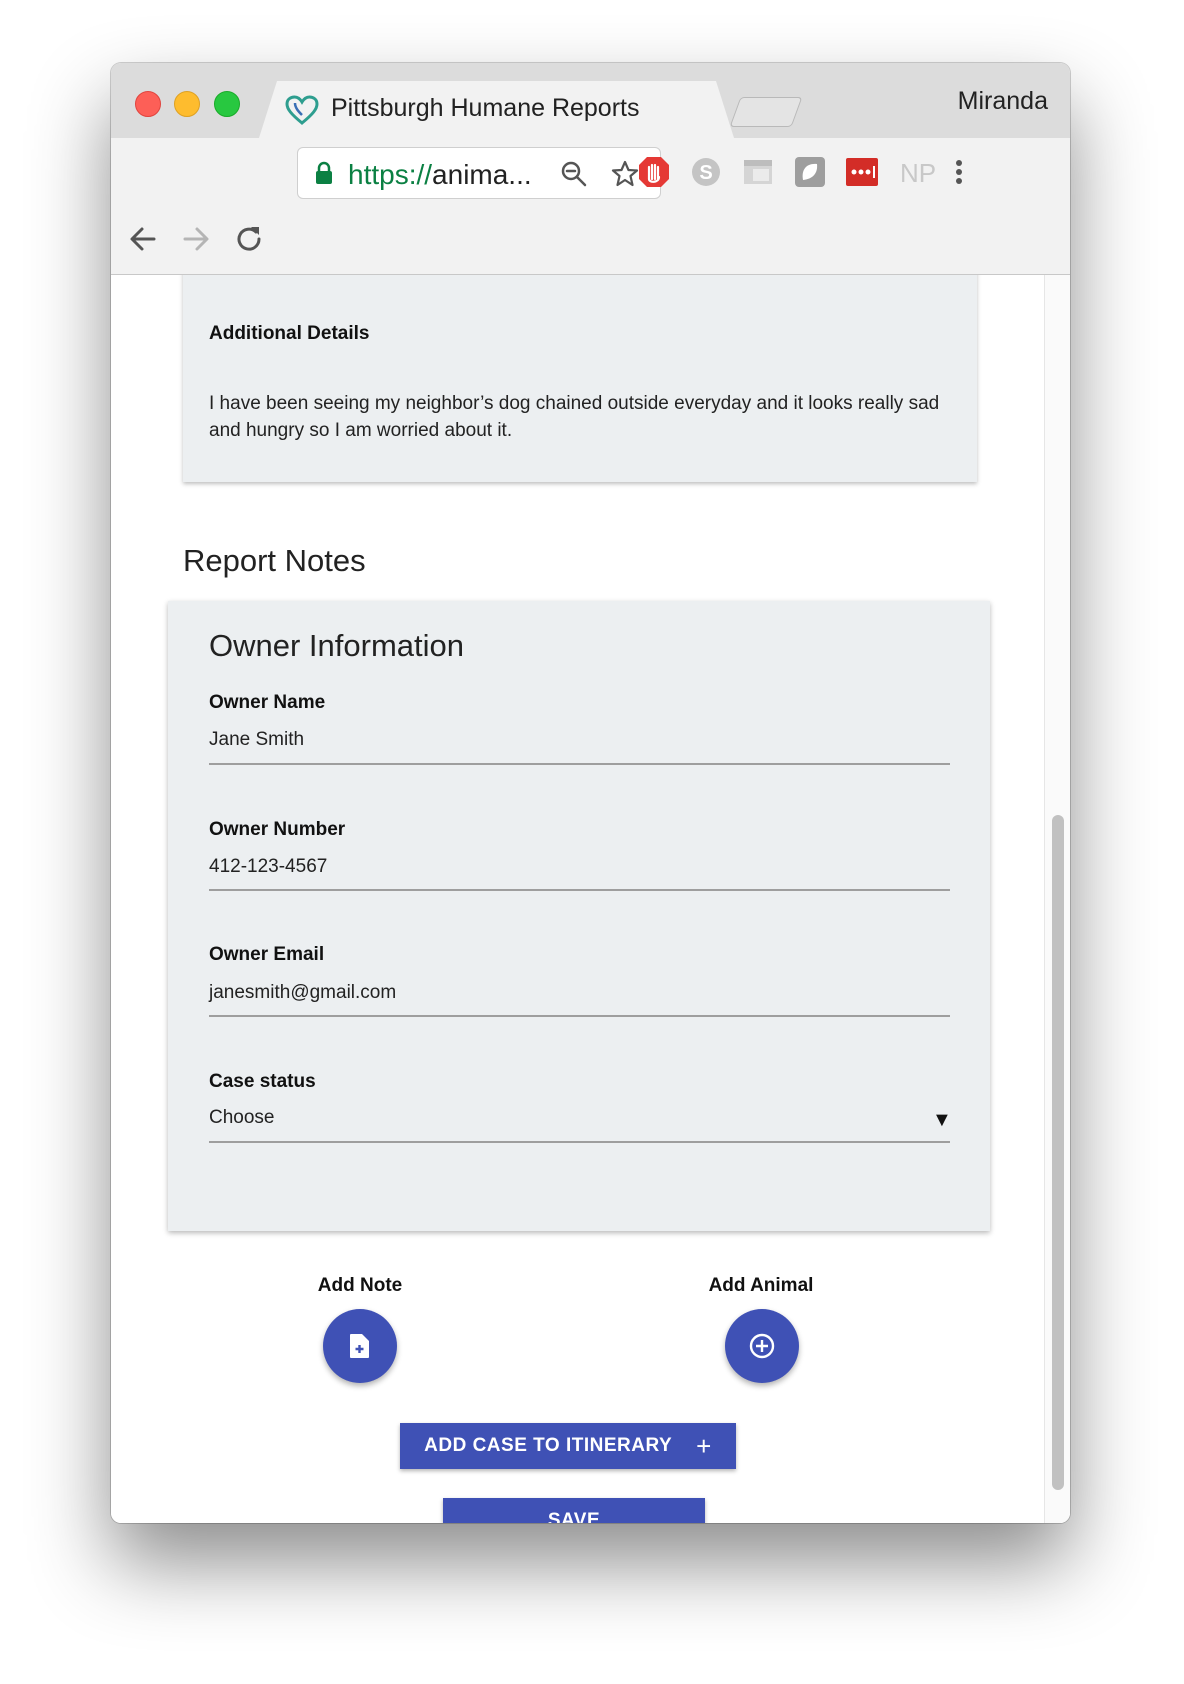  Describe the element at coordinates (268, 867) in the screenshot. I see `owner-number-input: 412-123-4567` at that location.